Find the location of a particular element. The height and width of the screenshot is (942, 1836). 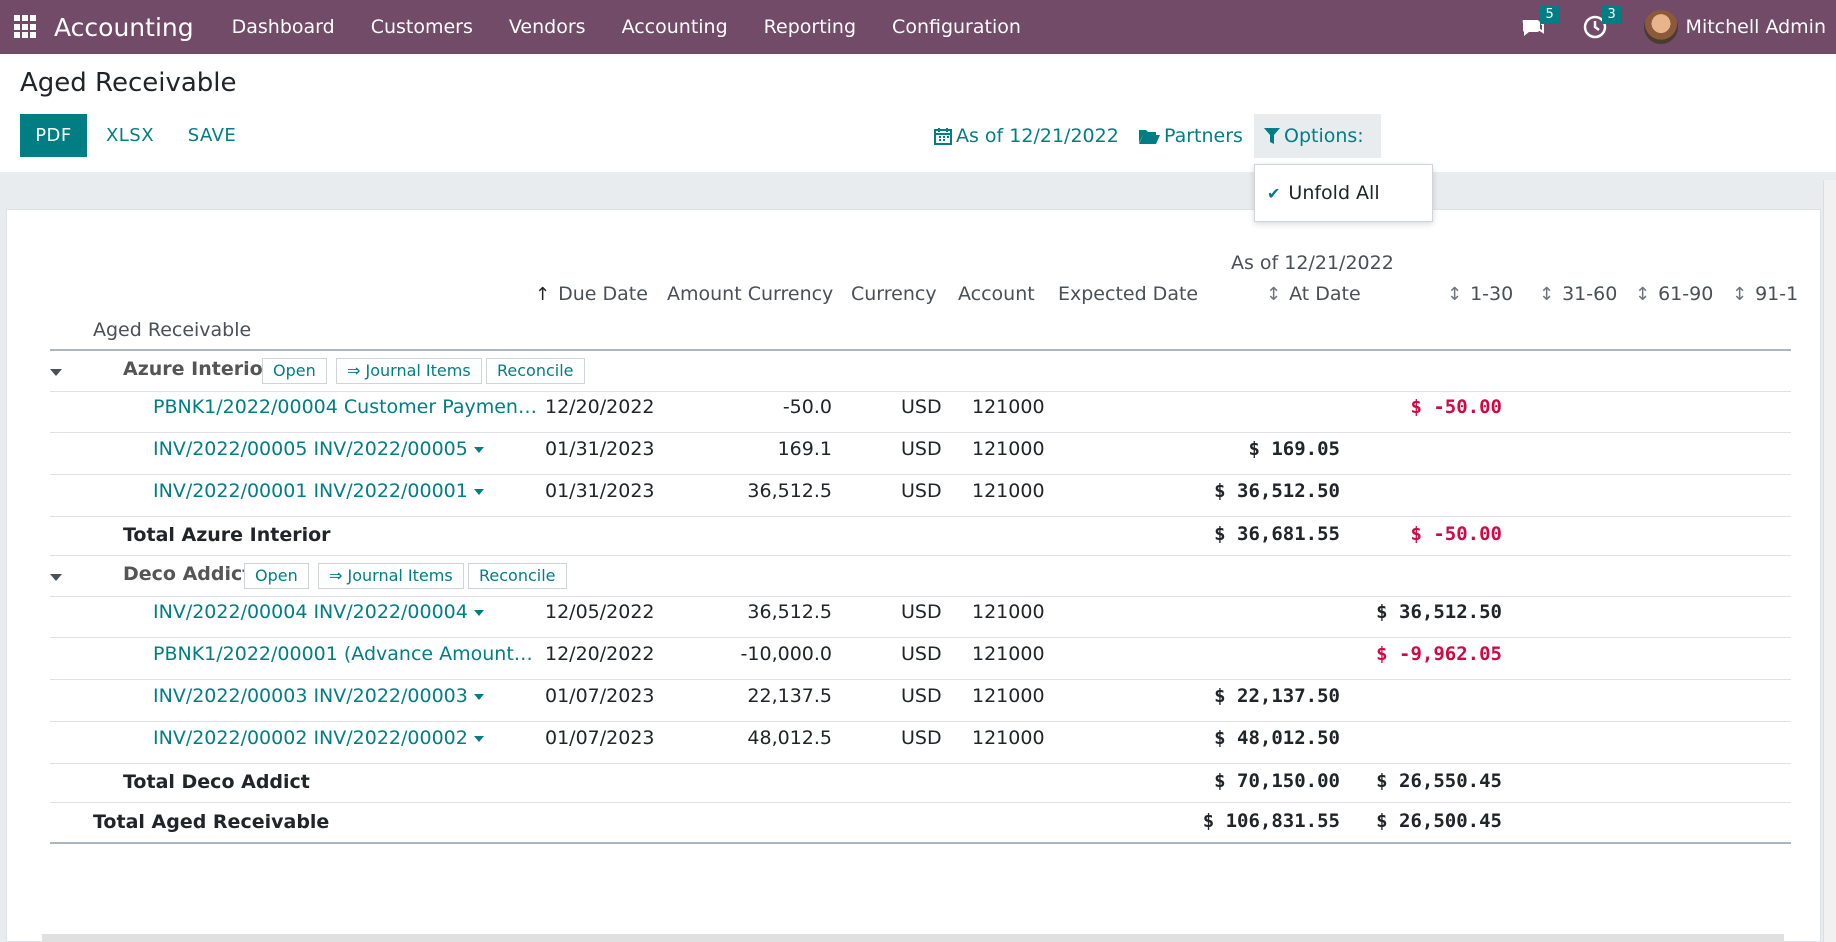

footer-divider is located at coordinates (920, 843).